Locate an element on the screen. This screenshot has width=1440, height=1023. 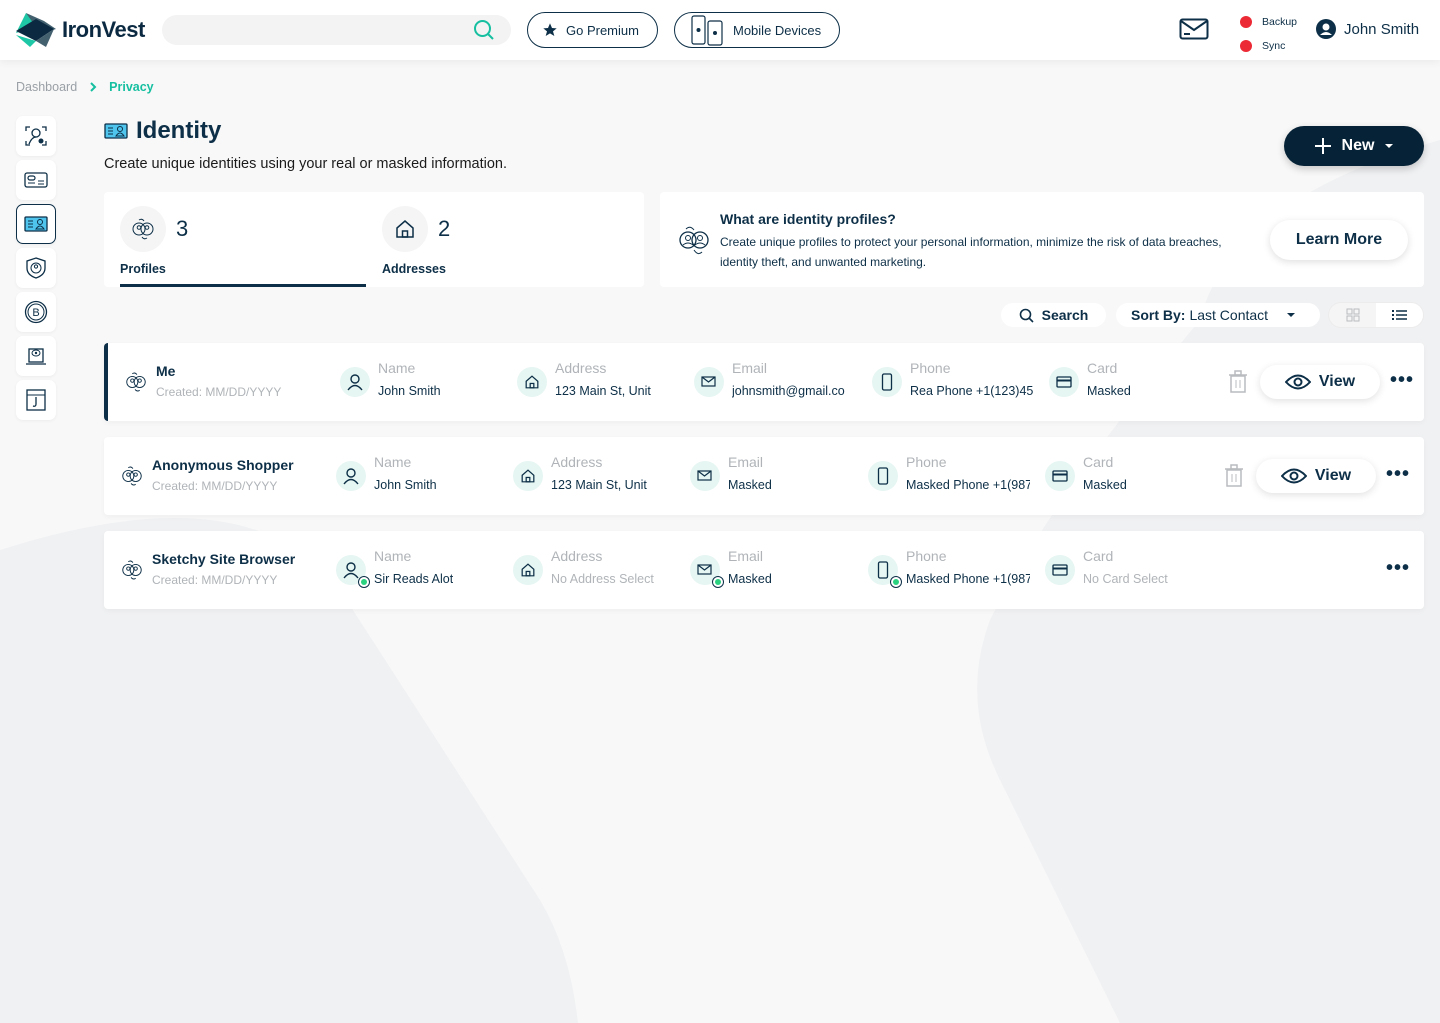
sidebar-item-shield is located at coordinates (36, 268).